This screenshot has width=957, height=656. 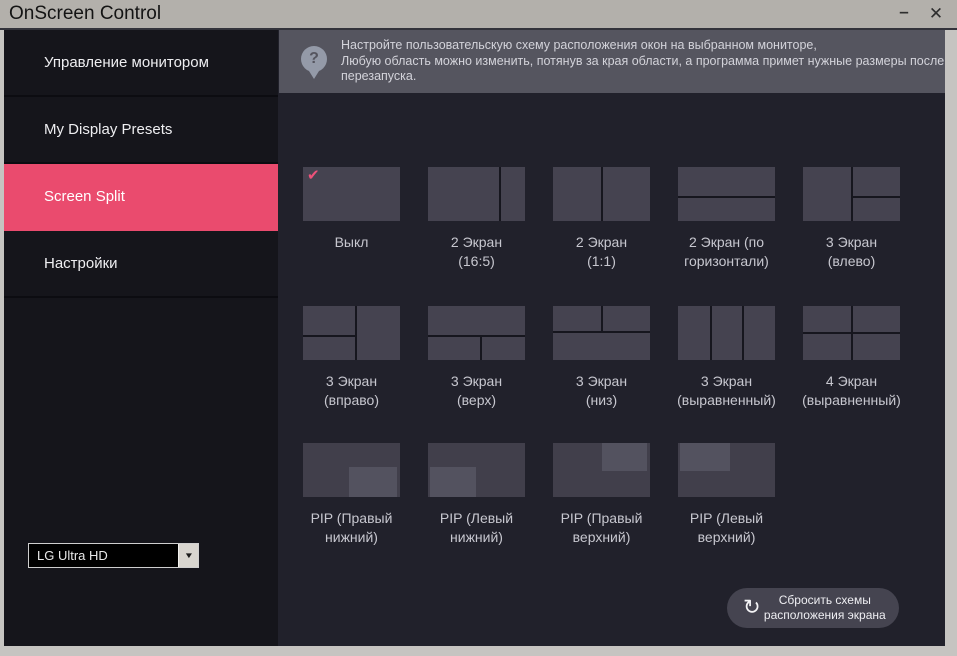 I want to click on reset-button-label: Сбросить схемы расположения экрана, so click(x=824, y=607).